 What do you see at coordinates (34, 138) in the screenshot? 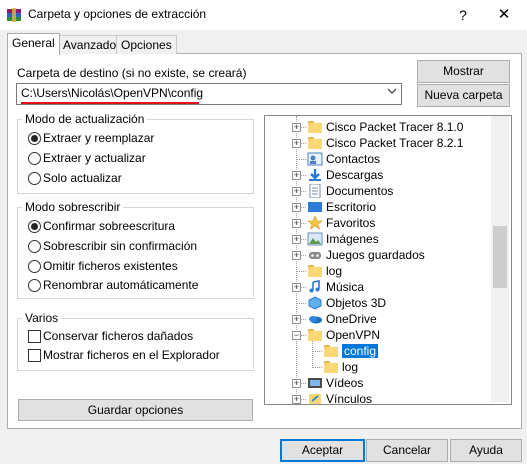
I see `radio-extract-replace` at bounding box center [34, 138].